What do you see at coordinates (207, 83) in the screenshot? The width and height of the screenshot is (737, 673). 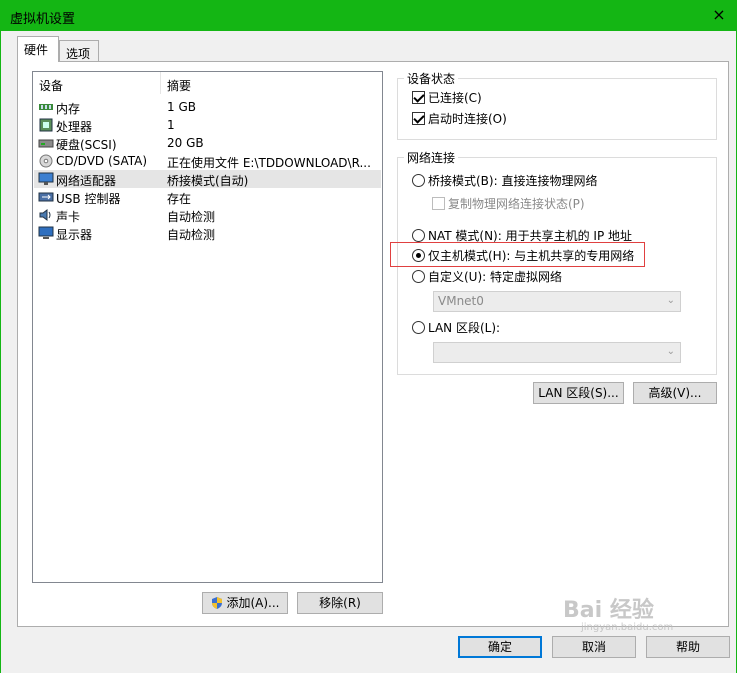 I see `device-list-header: 设备 摘要` at bounding box center [207, 83].